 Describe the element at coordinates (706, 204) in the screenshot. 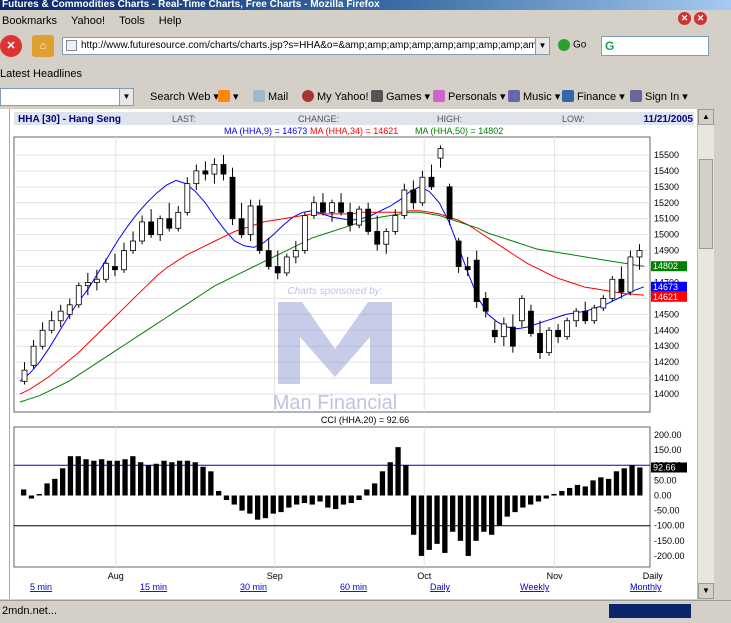

I see `scroll-thumb` at that location.